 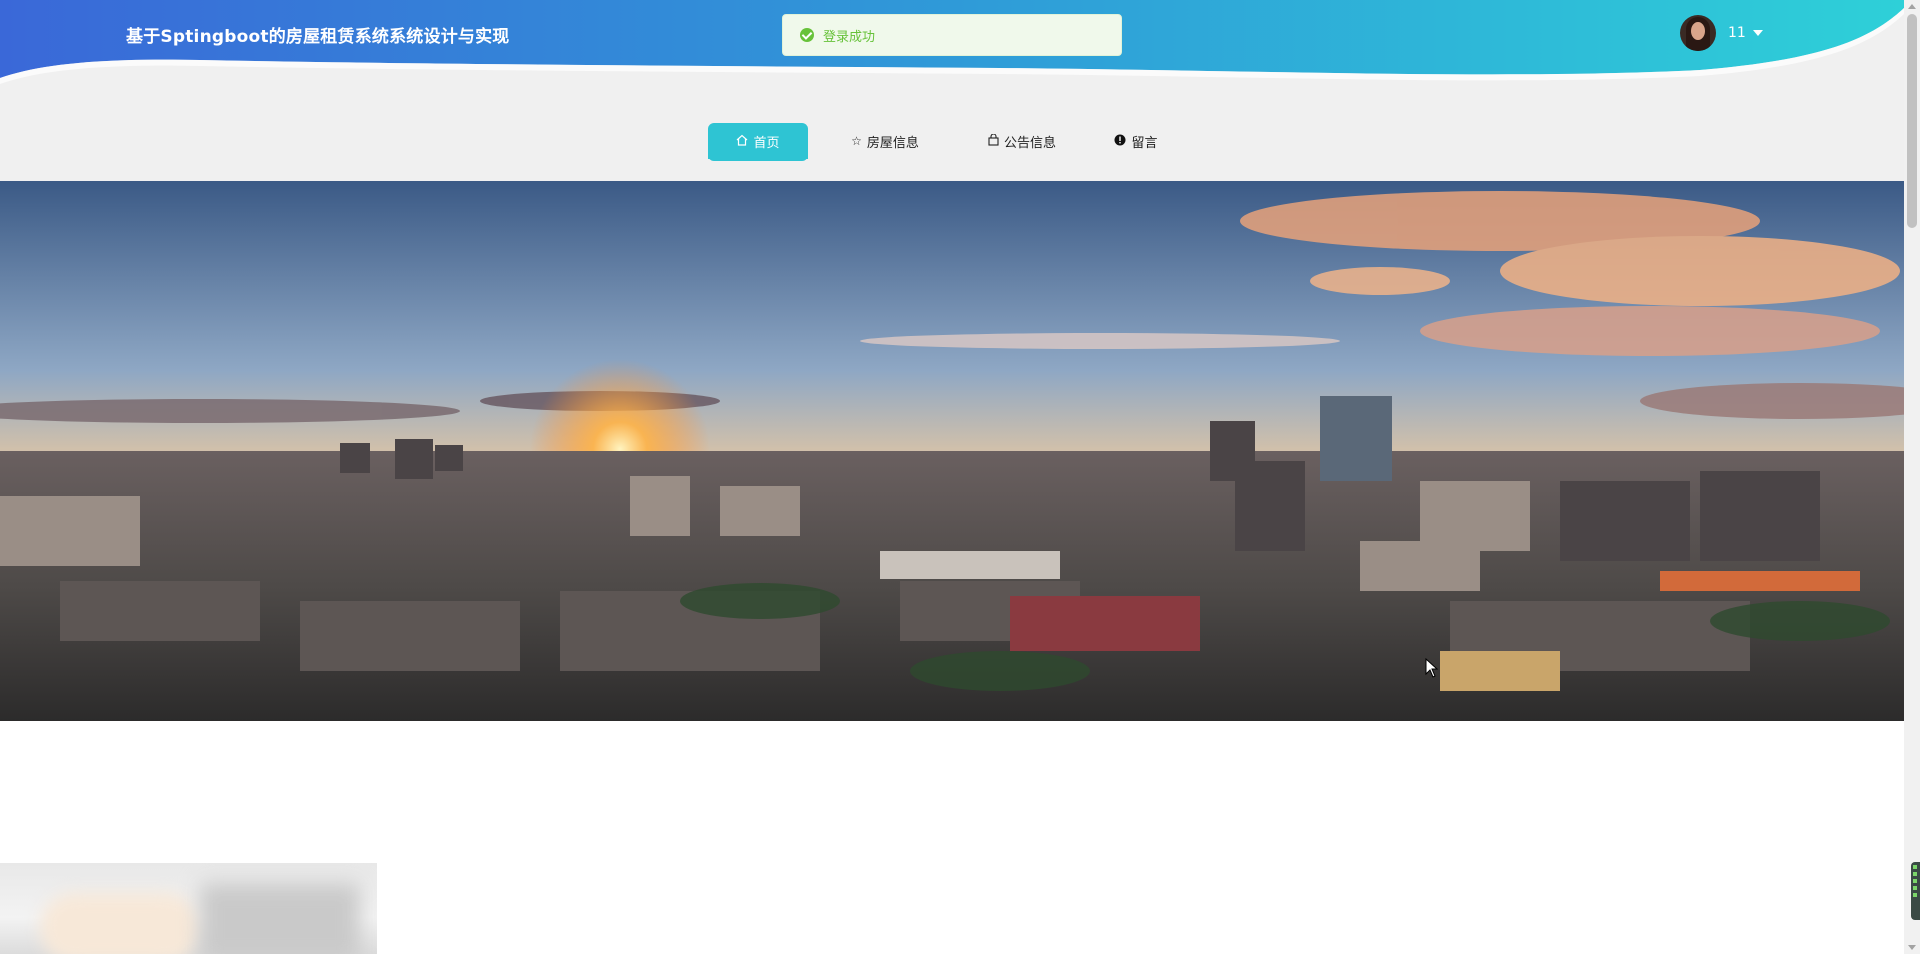 What do you see at coordinates (1912, 6) in the screenshot?
I see `scroll-up-arrow-icon` at bounding box center [1912, 6].